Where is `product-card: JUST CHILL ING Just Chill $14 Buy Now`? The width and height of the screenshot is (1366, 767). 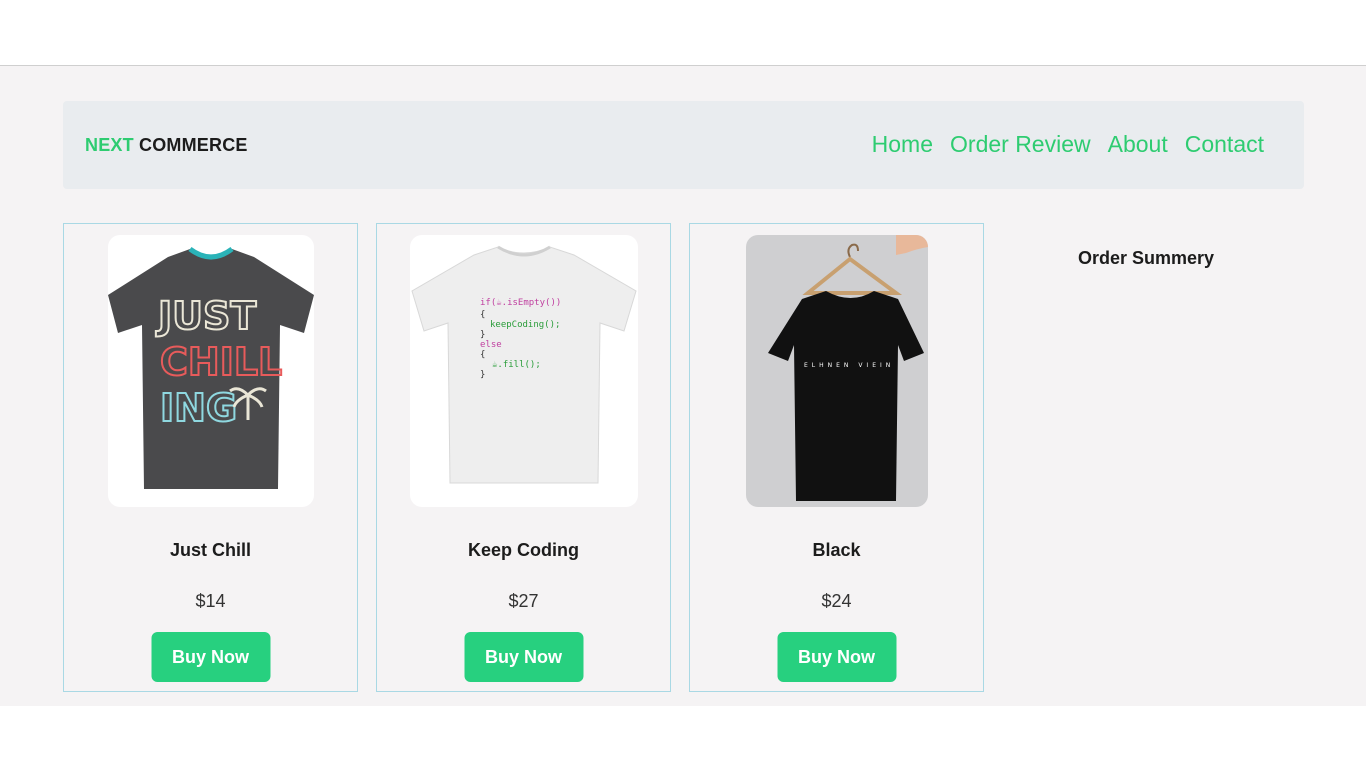
product-card: JUST CHILL ING Just Chill $14 Buy Now is located at coordinates (210, 457).